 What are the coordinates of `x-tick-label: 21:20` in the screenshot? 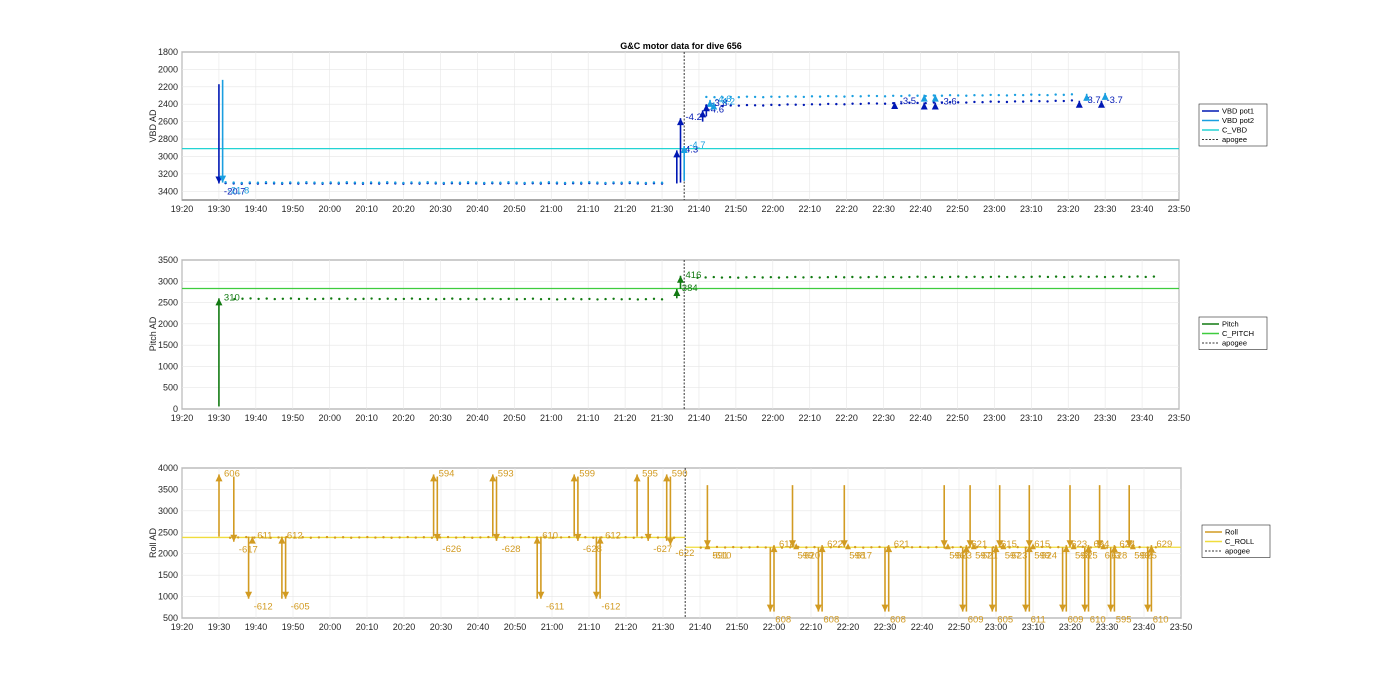 It's located at (625, 209).